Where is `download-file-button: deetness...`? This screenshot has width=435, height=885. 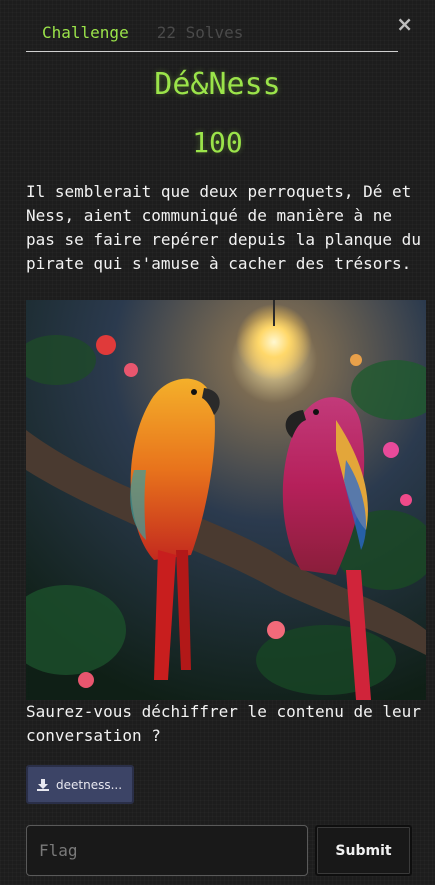
download-file-button: deetness... is located at coordinates (80, 784).